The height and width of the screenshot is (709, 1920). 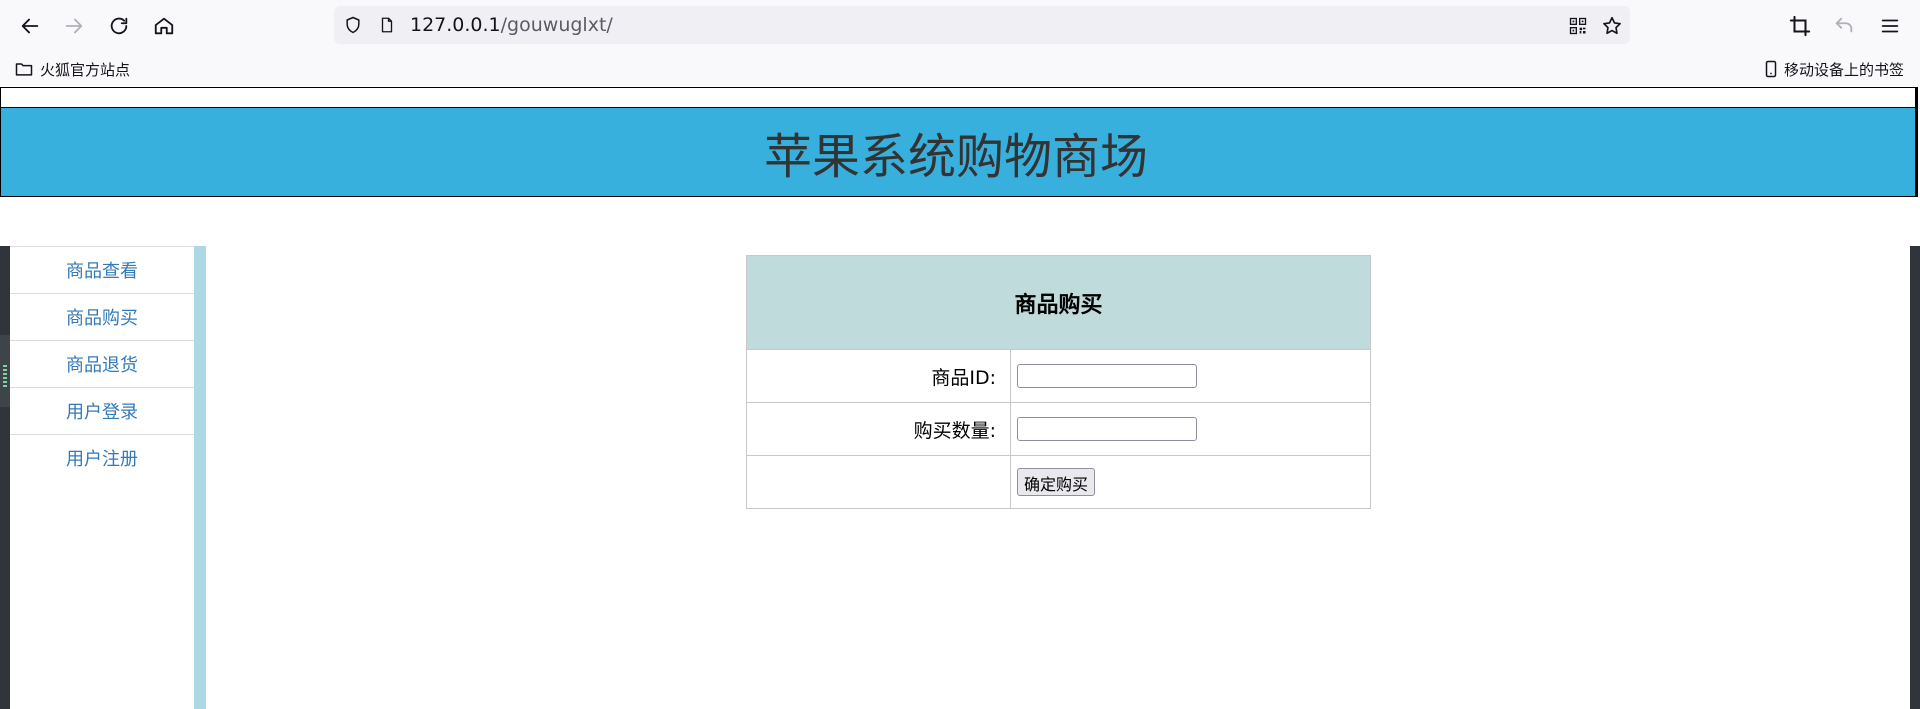 What do you see at coordinates (24, 69) in the screenshot?
I see `folder-icon` at bounding box center [24, 69].